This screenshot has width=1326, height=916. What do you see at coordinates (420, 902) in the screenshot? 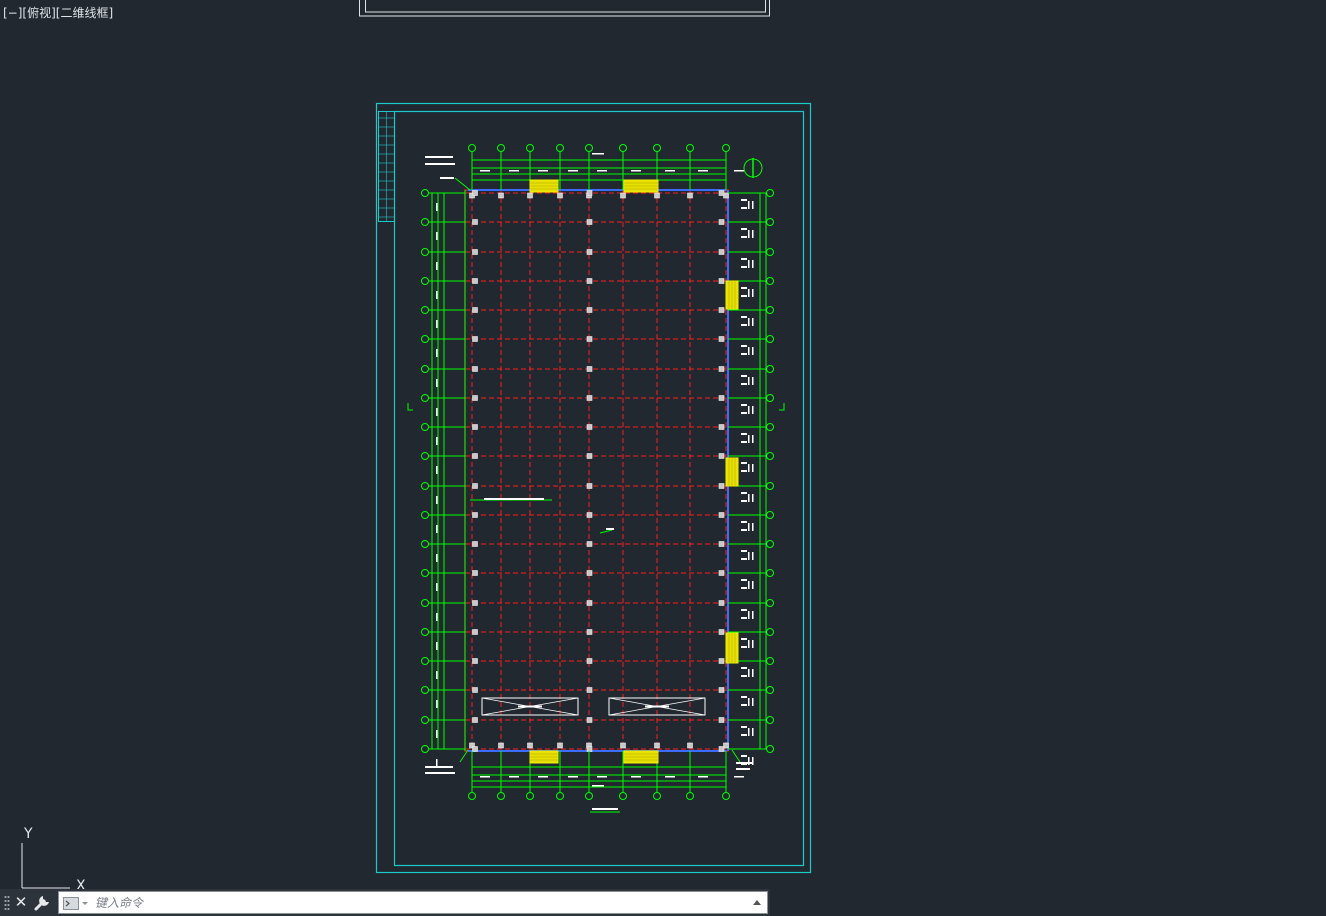
I see `command-input` at bounding box center [420, 902].